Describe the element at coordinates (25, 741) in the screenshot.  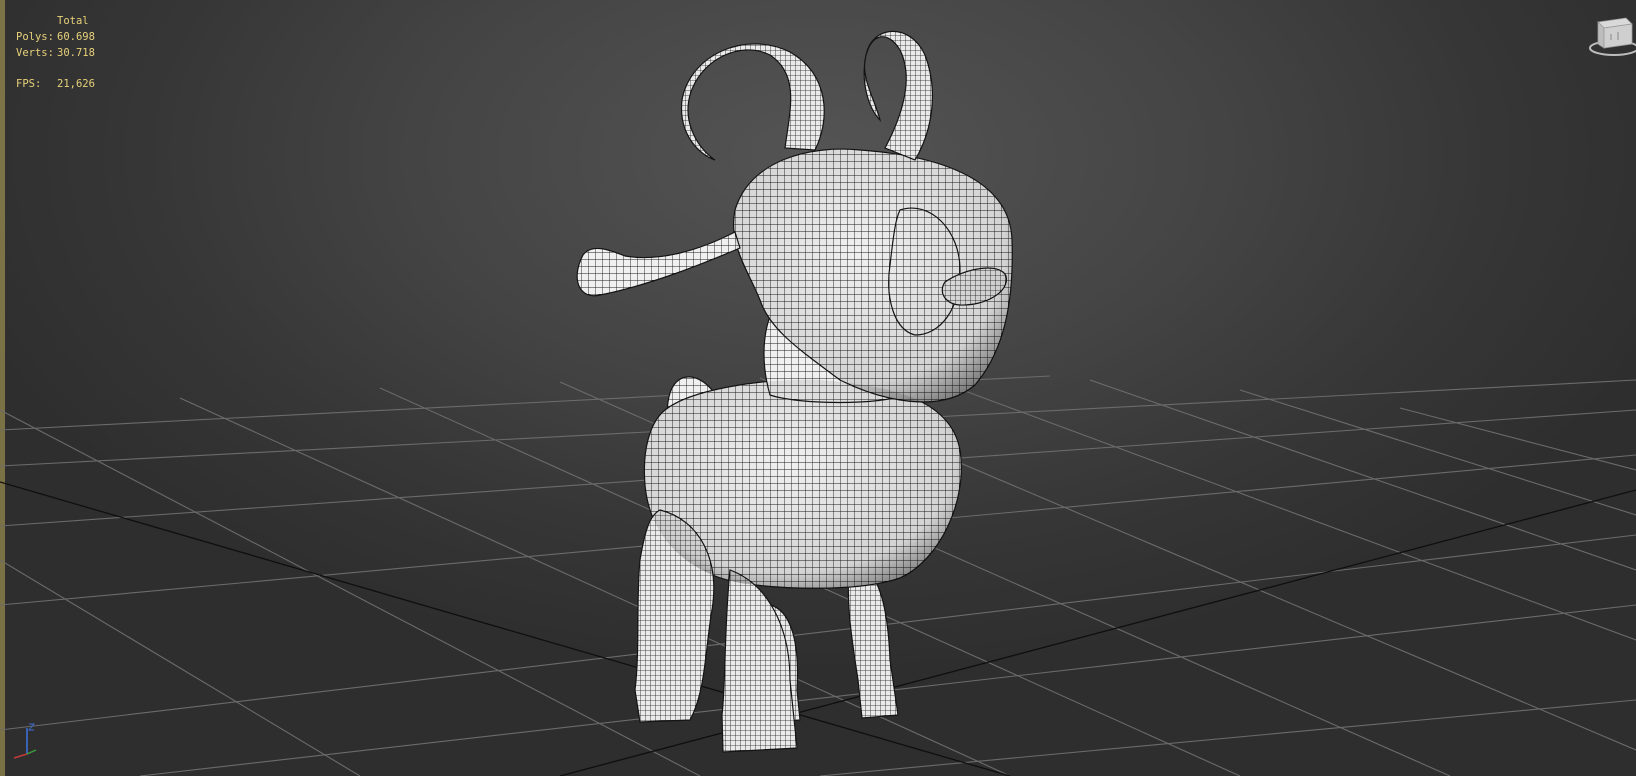
I see `axis-tripod-icon` at that location.